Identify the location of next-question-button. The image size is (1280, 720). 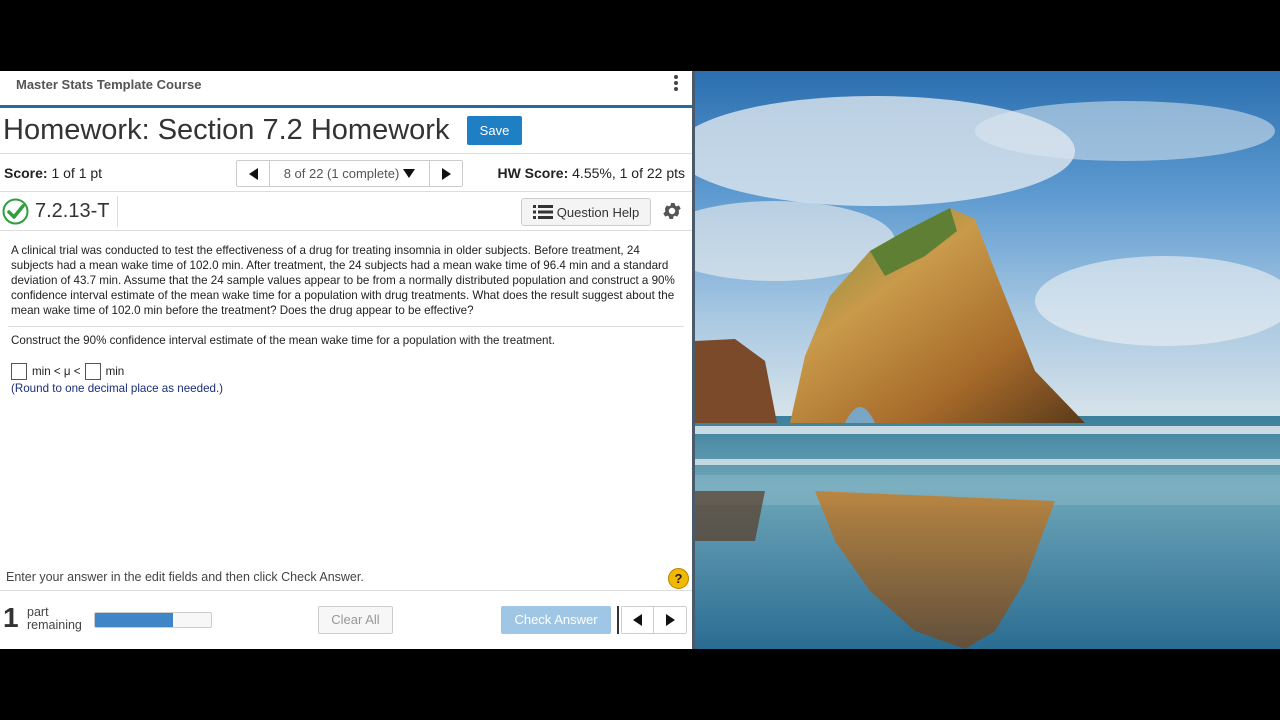
(445, 173).